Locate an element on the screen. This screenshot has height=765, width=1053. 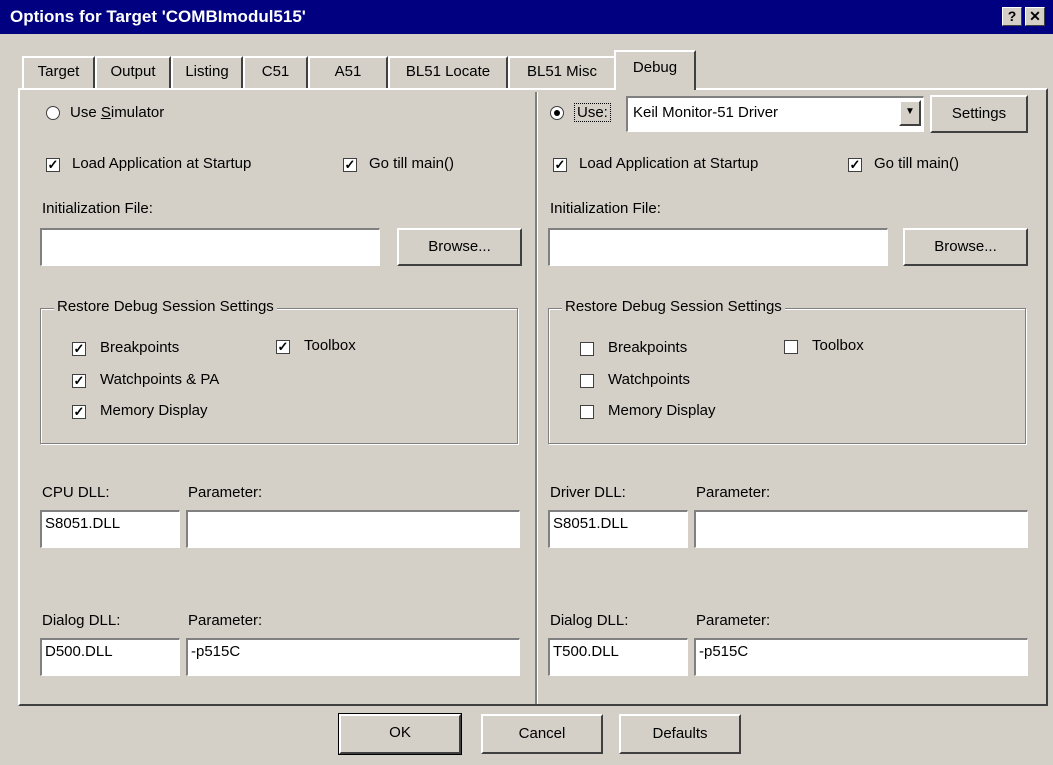
help-button: ? is located at coordinates (1012, 16).